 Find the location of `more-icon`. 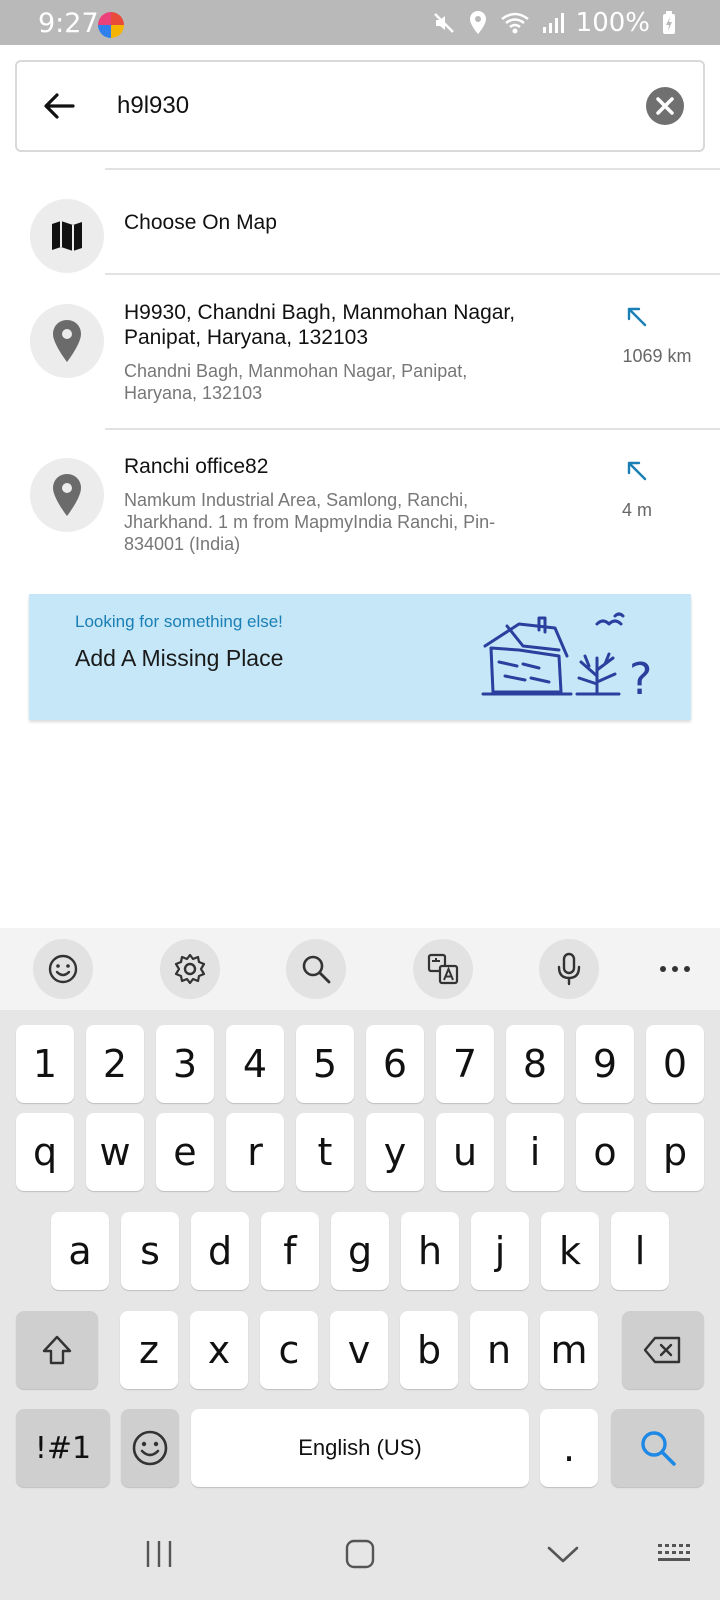

more-icon is located at coordinates (675, 969).